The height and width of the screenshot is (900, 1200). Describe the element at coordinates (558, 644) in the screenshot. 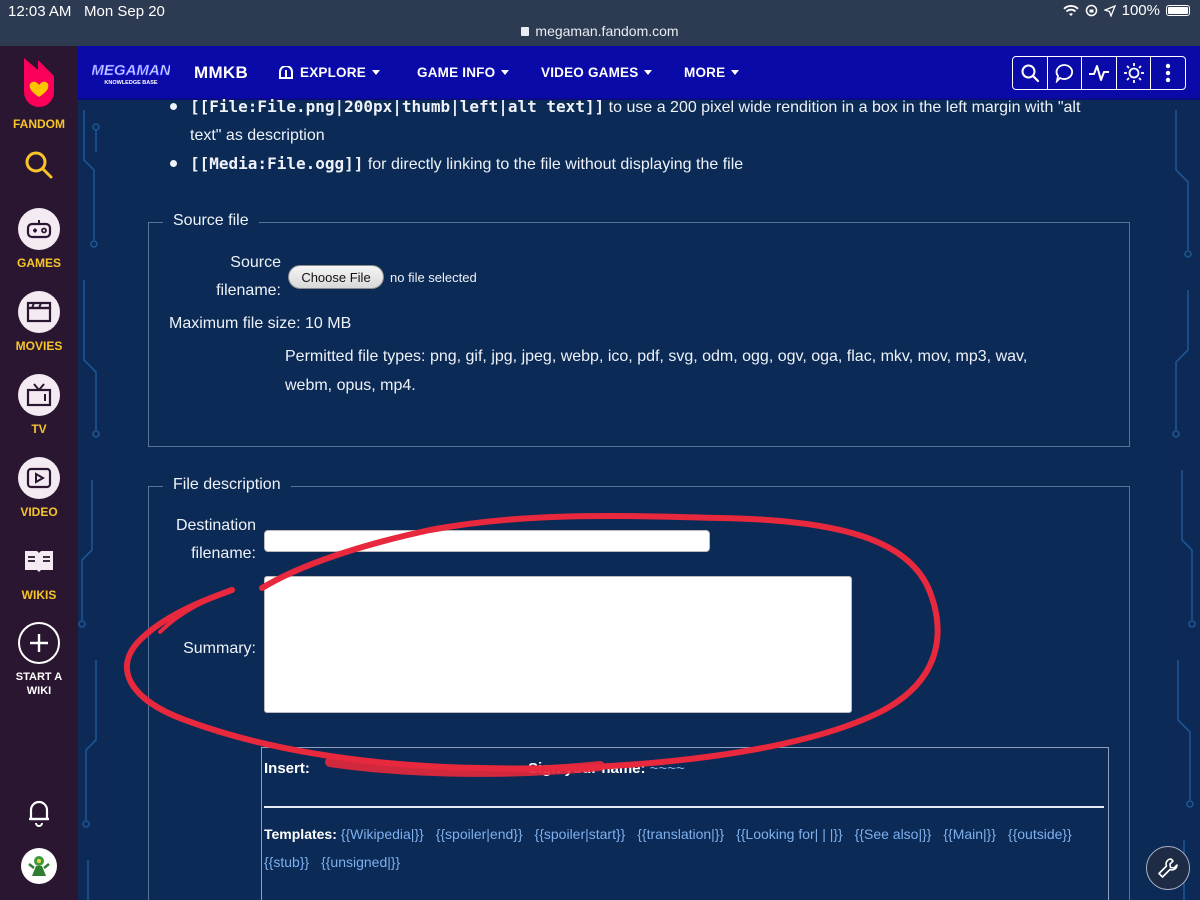

I see `summary-textarea` at that location.